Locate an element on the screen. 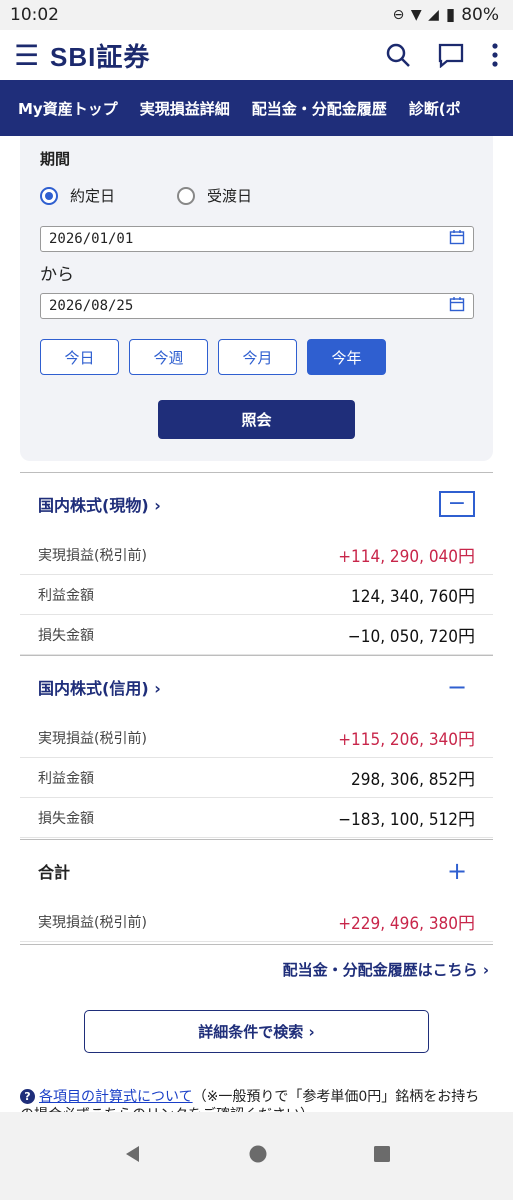 The image size is (513, 1200). table-row: 実現損益(税引前) +114, 290, 040円 is located at coordinates (256, 555).